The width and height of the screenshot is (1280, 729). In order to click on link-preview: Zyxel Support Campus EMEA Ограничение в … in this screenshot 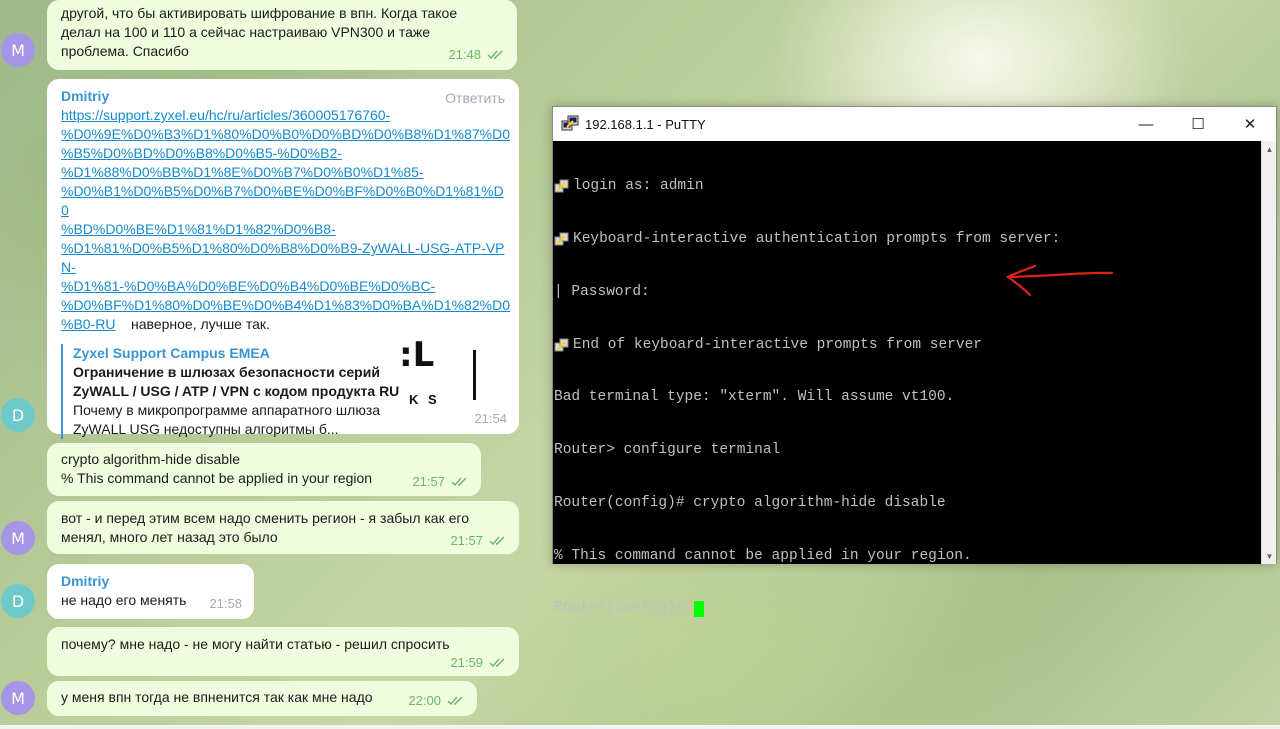, I will do `click(283, 387)`.